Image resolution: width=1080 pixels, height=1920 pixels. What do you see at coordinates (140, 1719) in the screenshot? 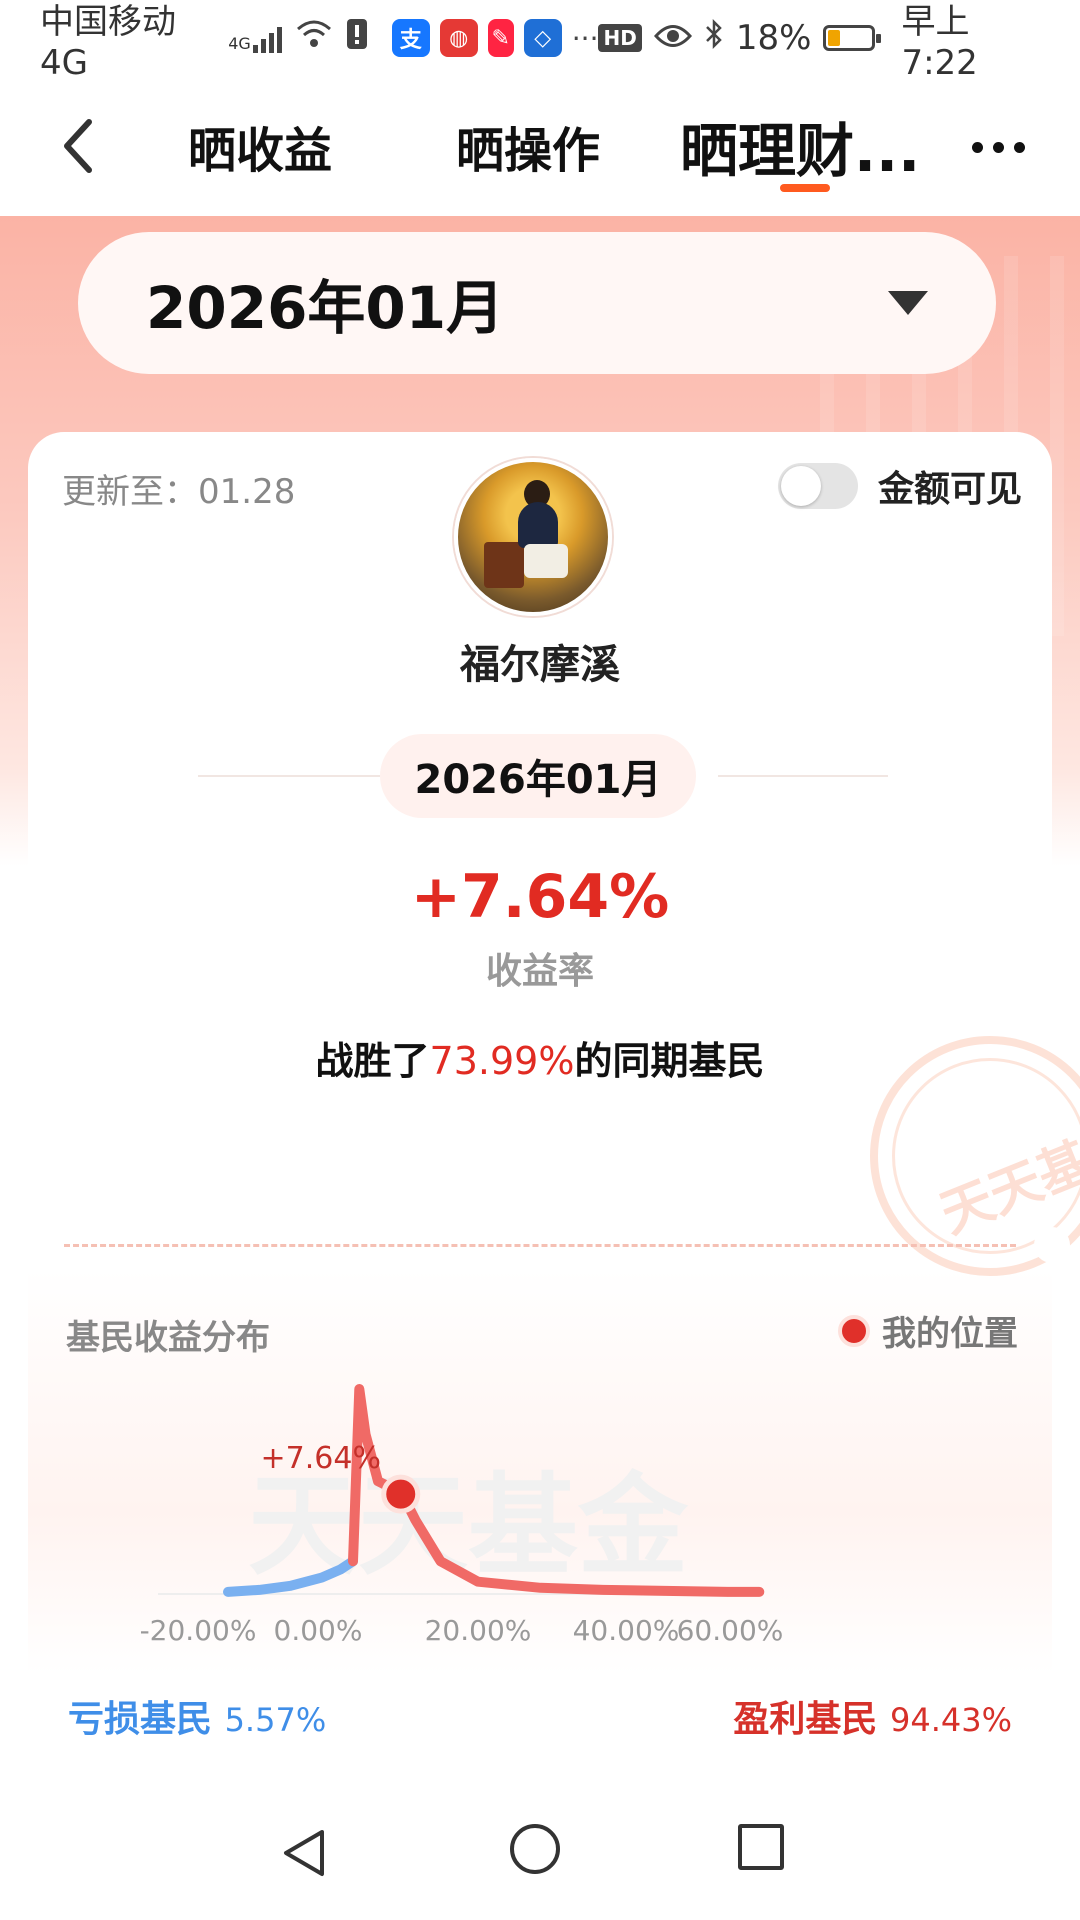
I see `loss-label: 亏损基民` at bounding box center [140, 1719].